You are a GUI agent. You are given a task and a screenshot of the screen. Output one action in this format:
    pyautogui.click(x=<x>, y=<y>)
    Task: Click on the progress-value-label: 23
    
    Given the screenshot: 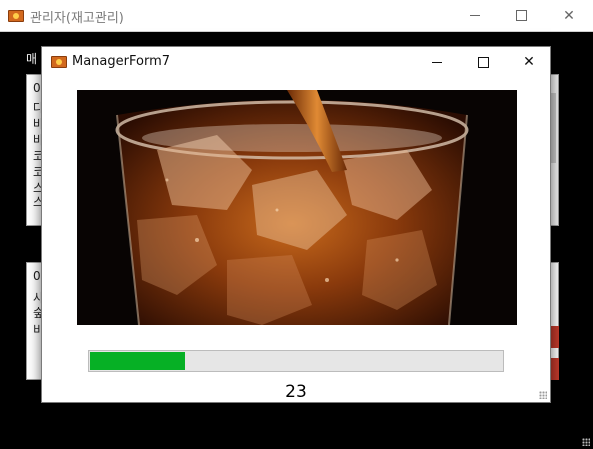 What is the action you would take?
    pyautogui.click(x=296, y=392)
    